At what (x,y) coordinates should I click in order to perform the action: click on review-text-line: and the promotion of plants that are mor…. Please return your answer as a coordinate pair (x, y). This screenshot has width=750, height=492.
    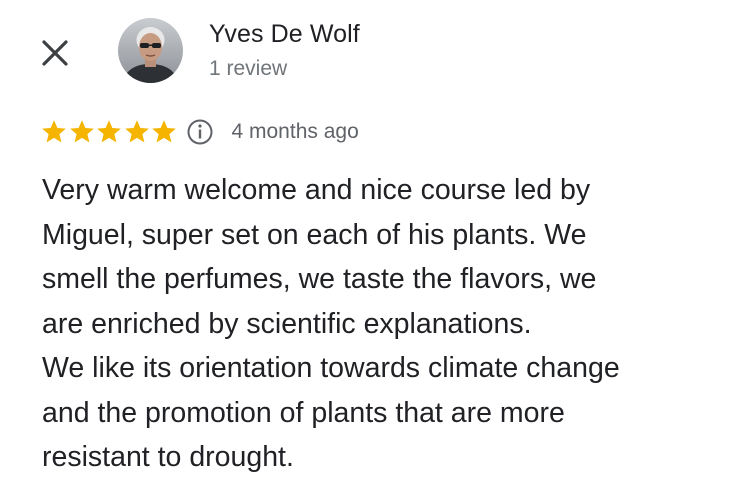
    Looking at the image, I should click on (303, 412).